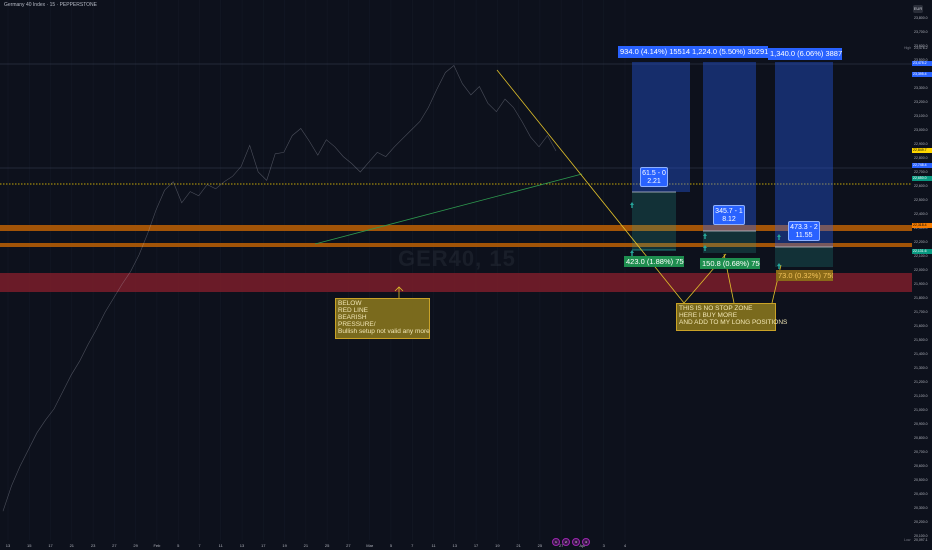  I want to click on position-2-stop-label: 150.8 (0.68%) 7500, so click(730, 263).